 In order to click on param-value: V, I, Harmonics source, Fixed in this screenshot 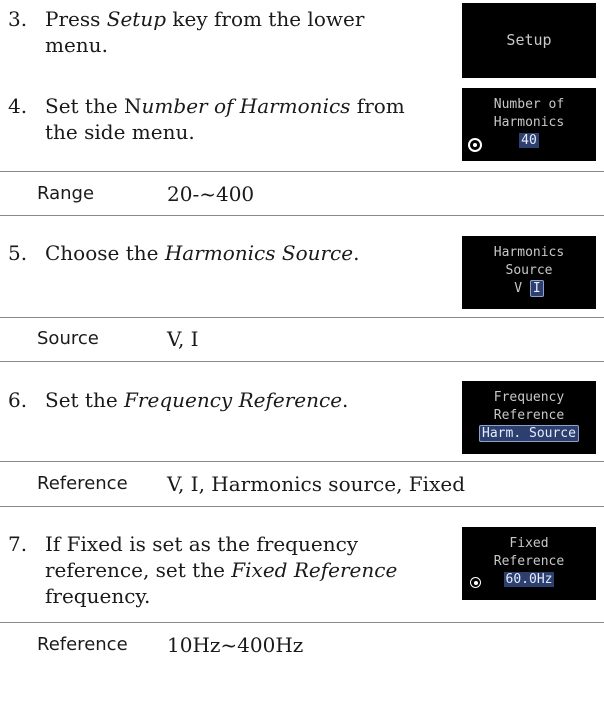, I will do `click(316, 484)`.